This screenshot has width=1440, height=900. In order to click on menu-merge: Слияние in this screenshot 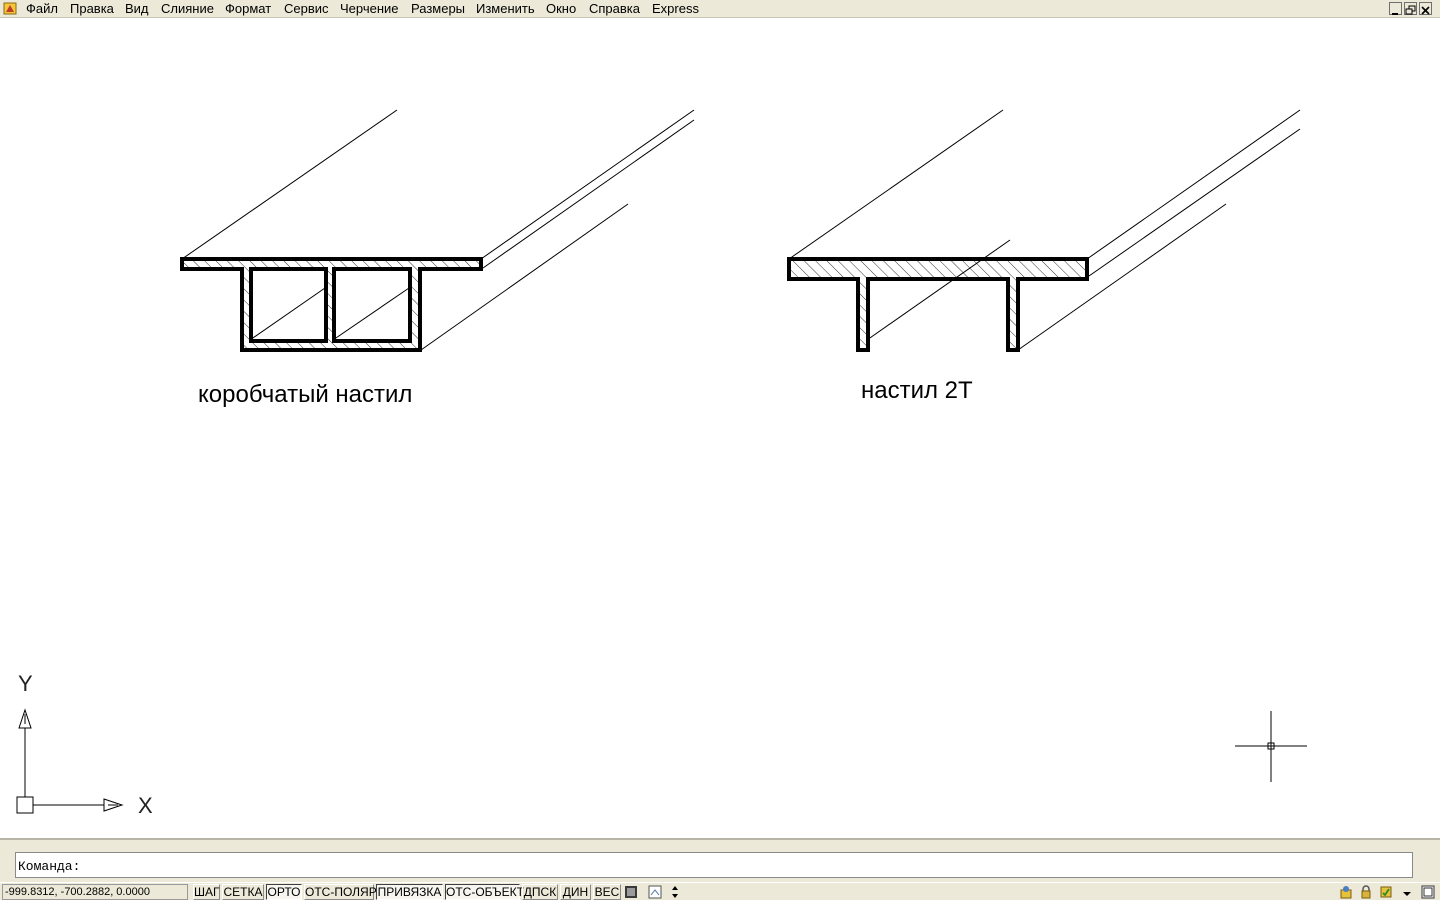, I will do `click(187, 9)`.